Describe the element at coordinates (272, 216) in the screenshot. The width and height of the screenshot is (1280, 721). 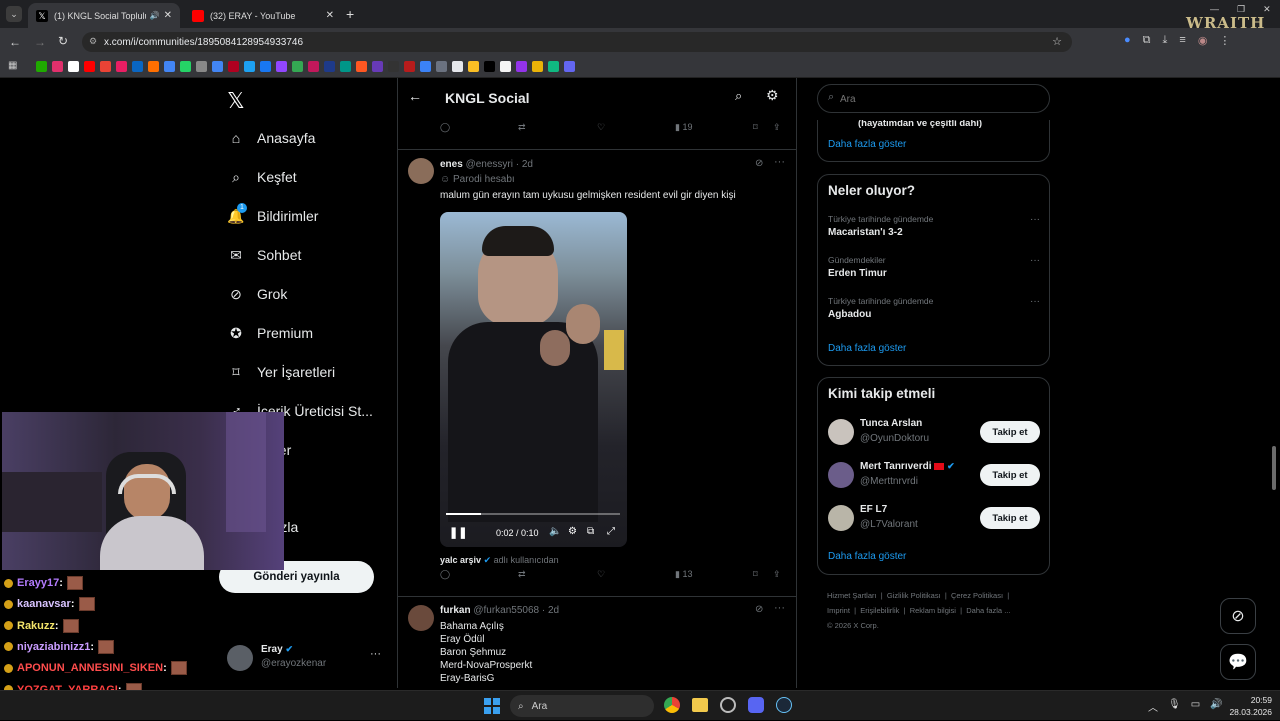
I see `sidebar-item-2: 🔔 1 Bildirimler` at that location.